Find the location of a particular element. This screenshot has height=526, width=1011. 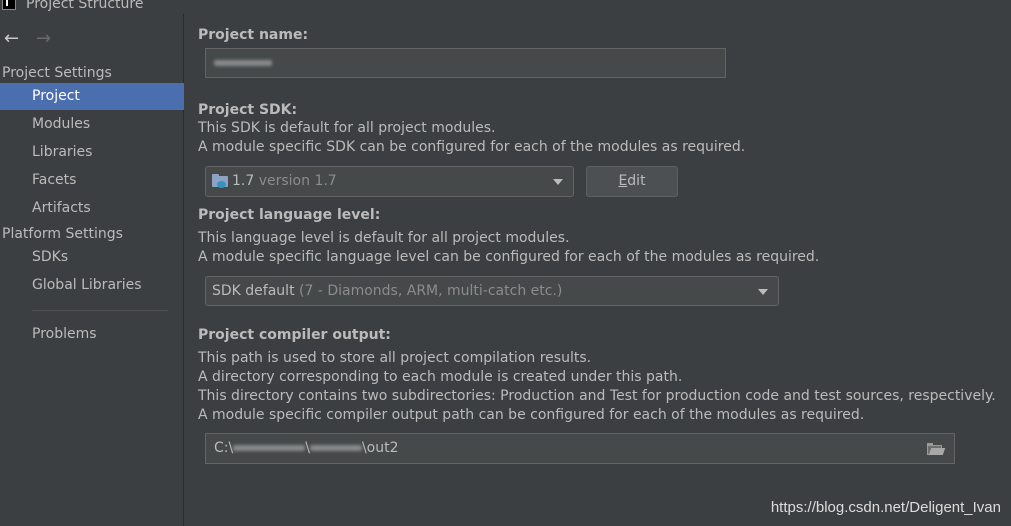

project-name-label: Project name: is located at coordinates (253, 35).